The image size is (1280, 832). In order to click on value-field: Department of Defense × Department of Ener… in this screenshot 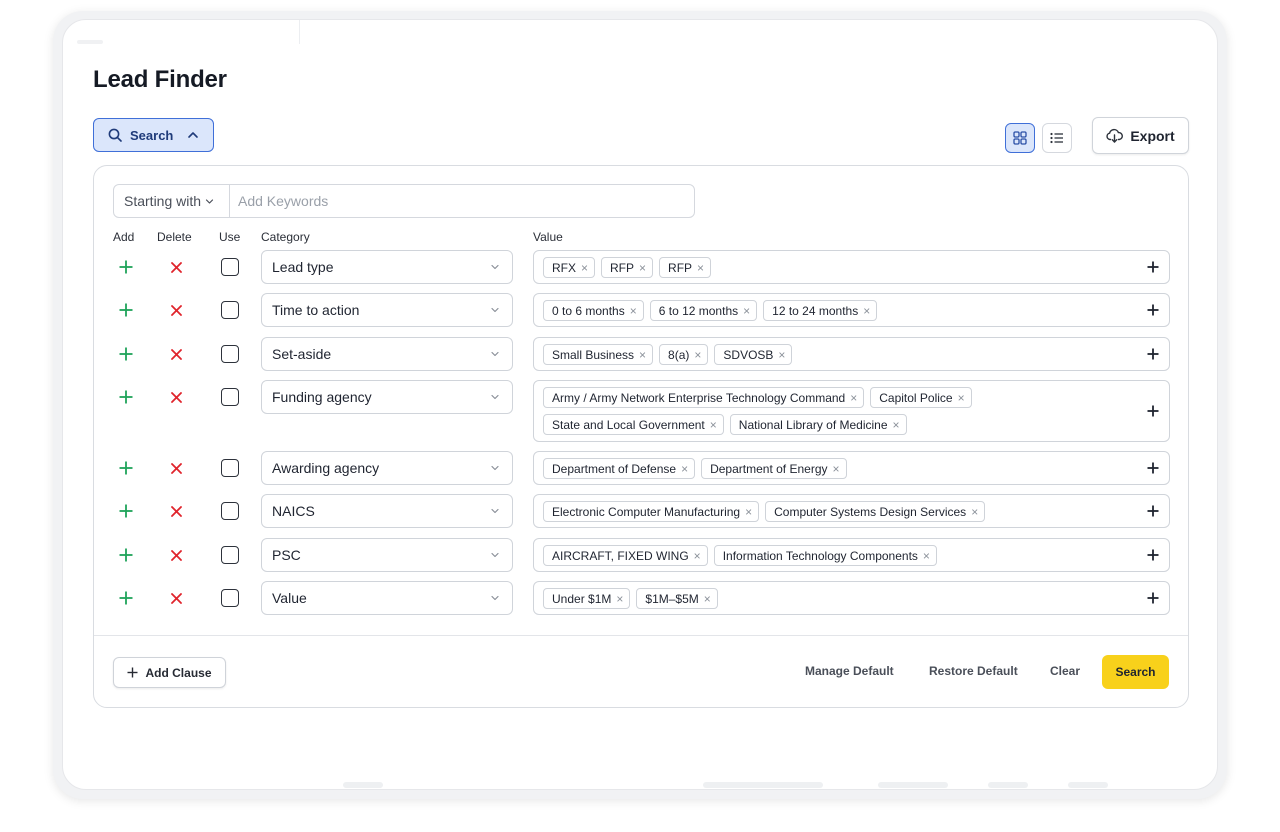, I will do `click(851, 468)`.